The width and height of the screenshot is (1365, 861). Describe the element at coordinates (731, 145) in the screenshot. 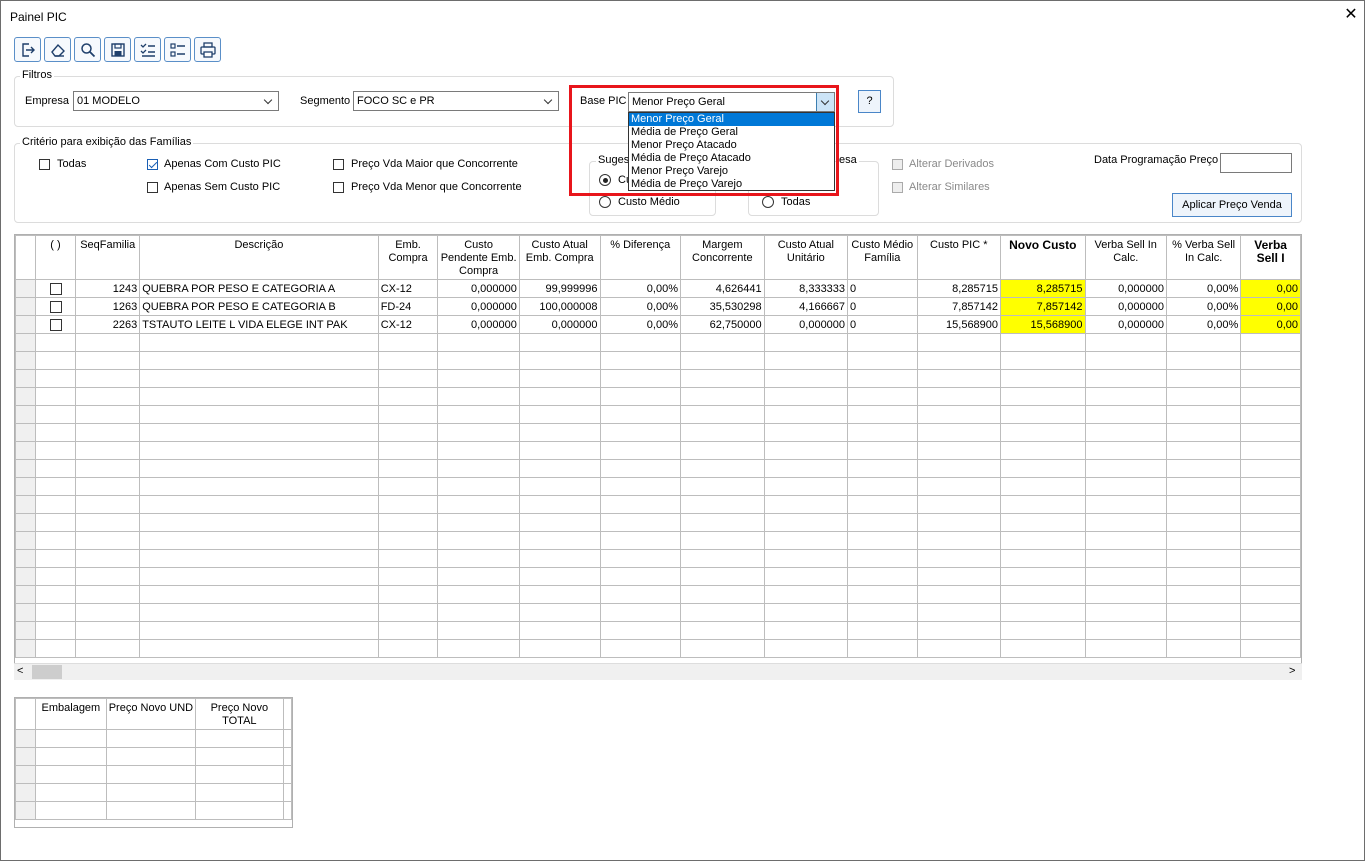

I see `dropdown-option: Menor Preço Atacado` at that location.